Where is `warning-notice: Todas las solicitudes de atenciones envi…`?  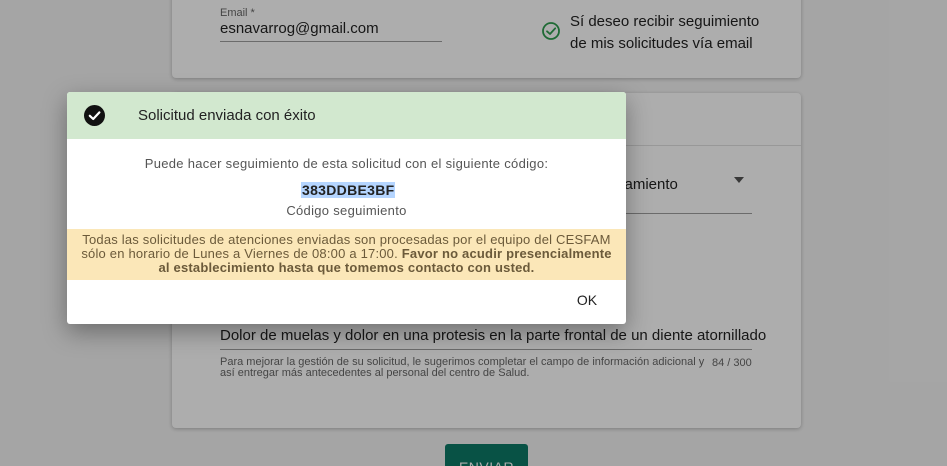 warning-notice: Todas las solicitudes de atenciones envi… is located at coordinates (346, 254).